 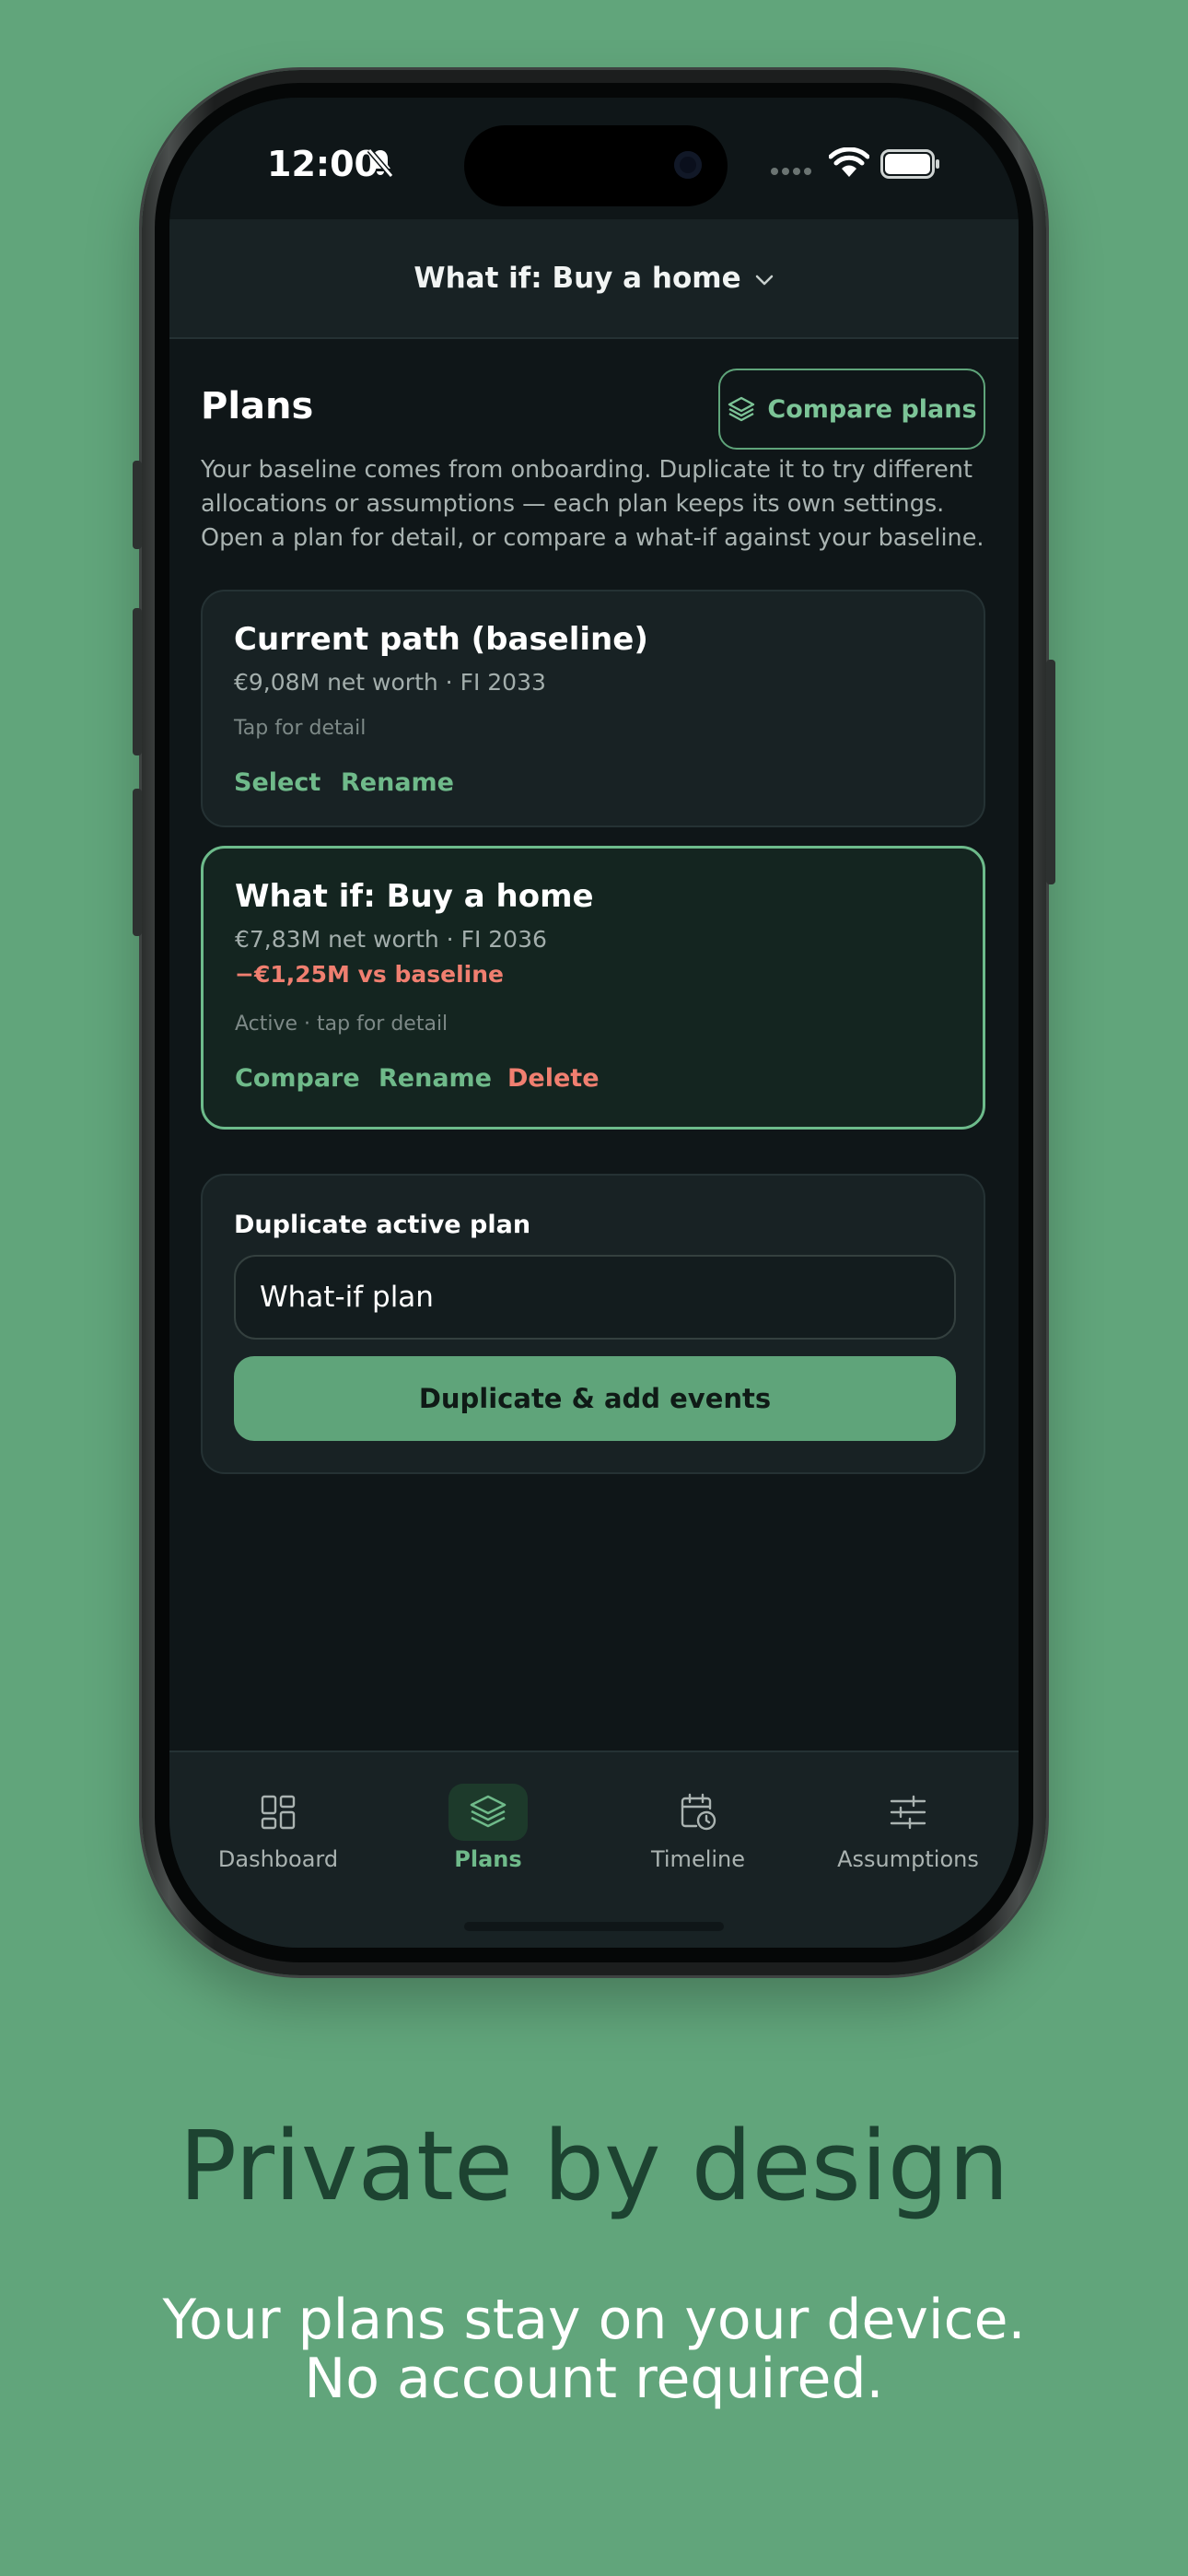 What do you see at coordinates (688, 165) in the screenshot?
I see `front-camera` at bounding box center [688, 165].